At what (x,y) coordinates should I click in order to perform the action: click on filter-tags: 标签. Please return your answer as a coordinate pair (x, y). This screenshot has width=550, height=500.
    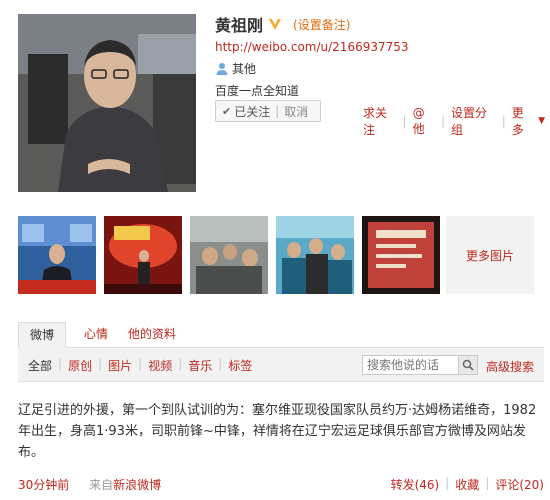
    Looking at the image, I should click on (240, 365).